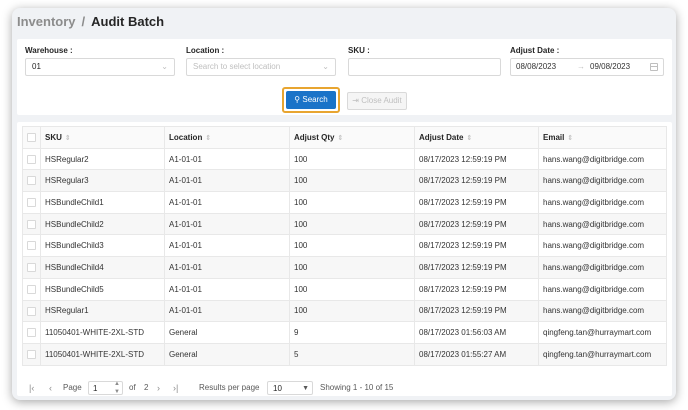 Image resolution: width=688 pixels, height=410 pixels. I want to click on date-from: 08/08/2023, so click(536, 67).